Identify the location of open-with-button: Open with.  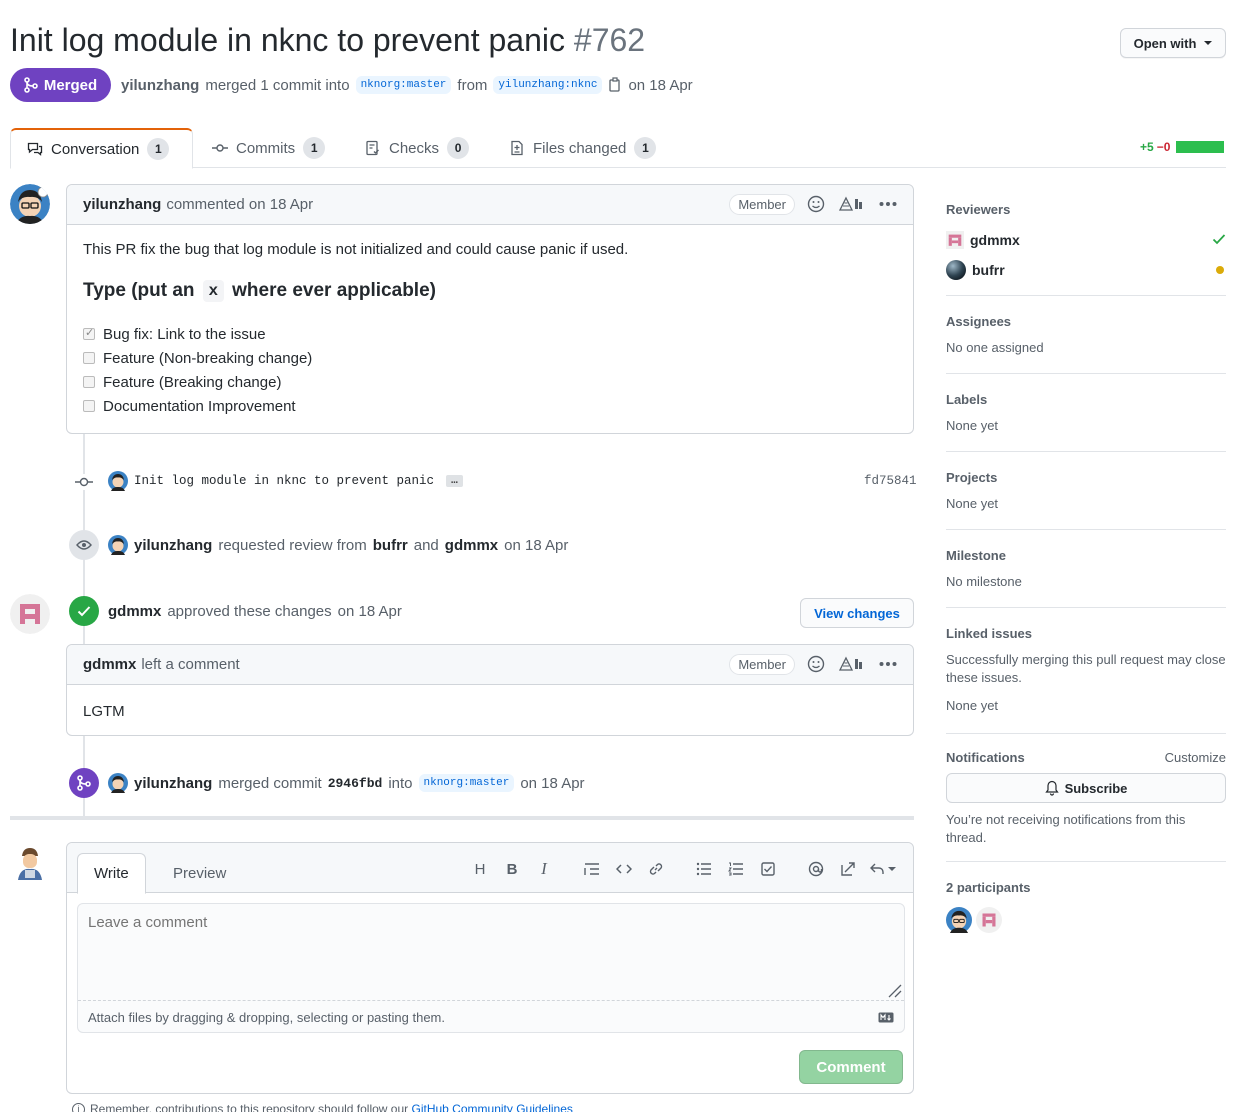
(1173, 43).